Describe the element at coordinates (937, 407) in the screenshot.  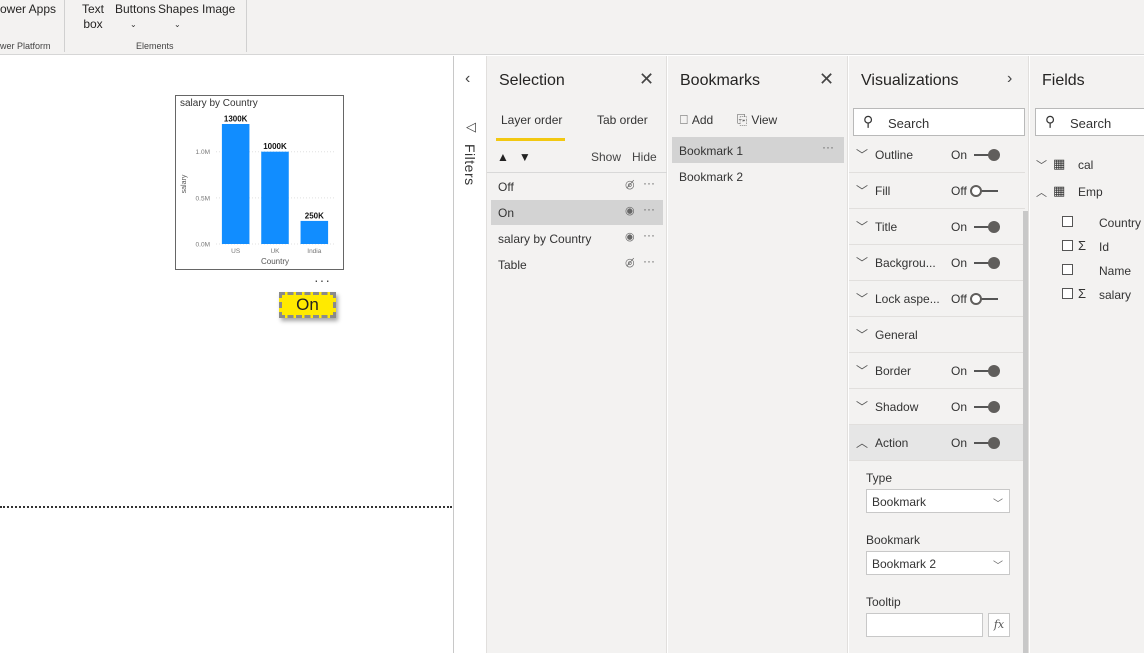
I see `prop-shadow: ﹀ Shadow On` at that location.